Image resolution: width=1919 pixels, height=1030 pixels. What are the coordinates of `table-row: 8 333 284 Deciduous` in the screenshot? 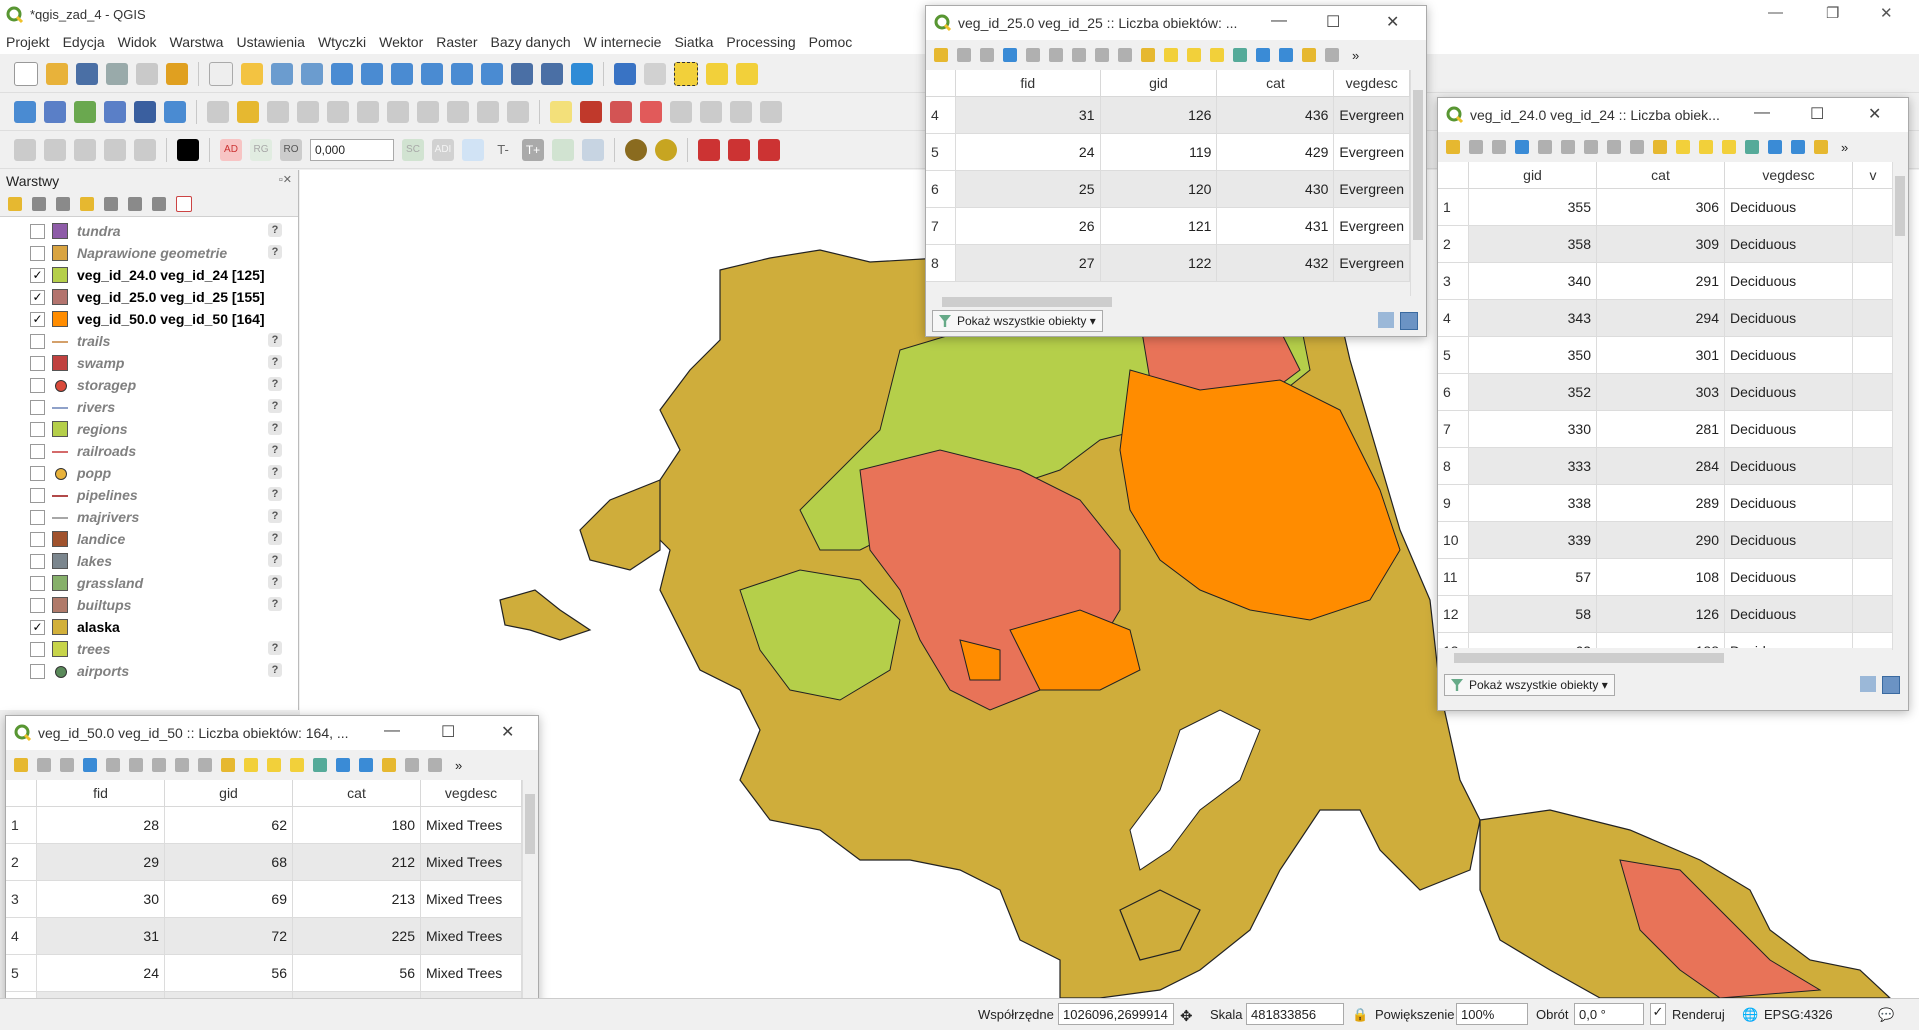 It's located at (1666, 466).